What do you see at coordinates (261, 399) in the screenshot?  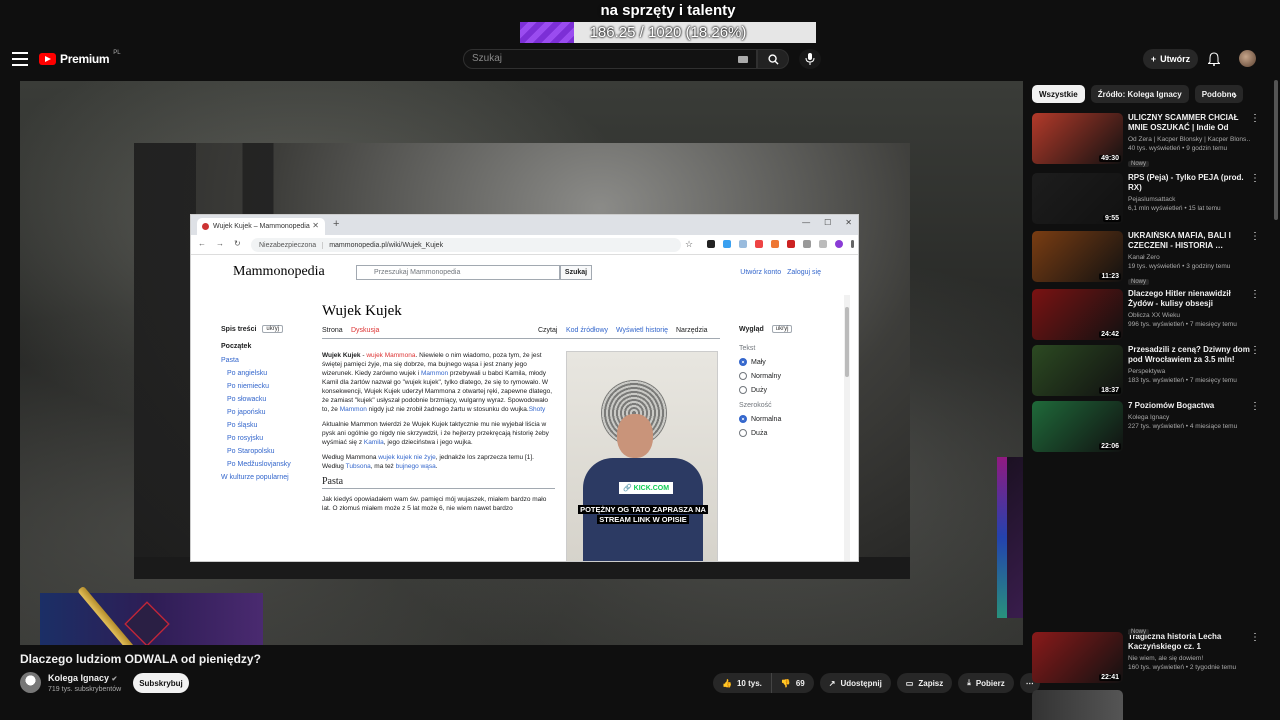 I see `toc-item: Po słowacku` at bounding box center [261, 399].